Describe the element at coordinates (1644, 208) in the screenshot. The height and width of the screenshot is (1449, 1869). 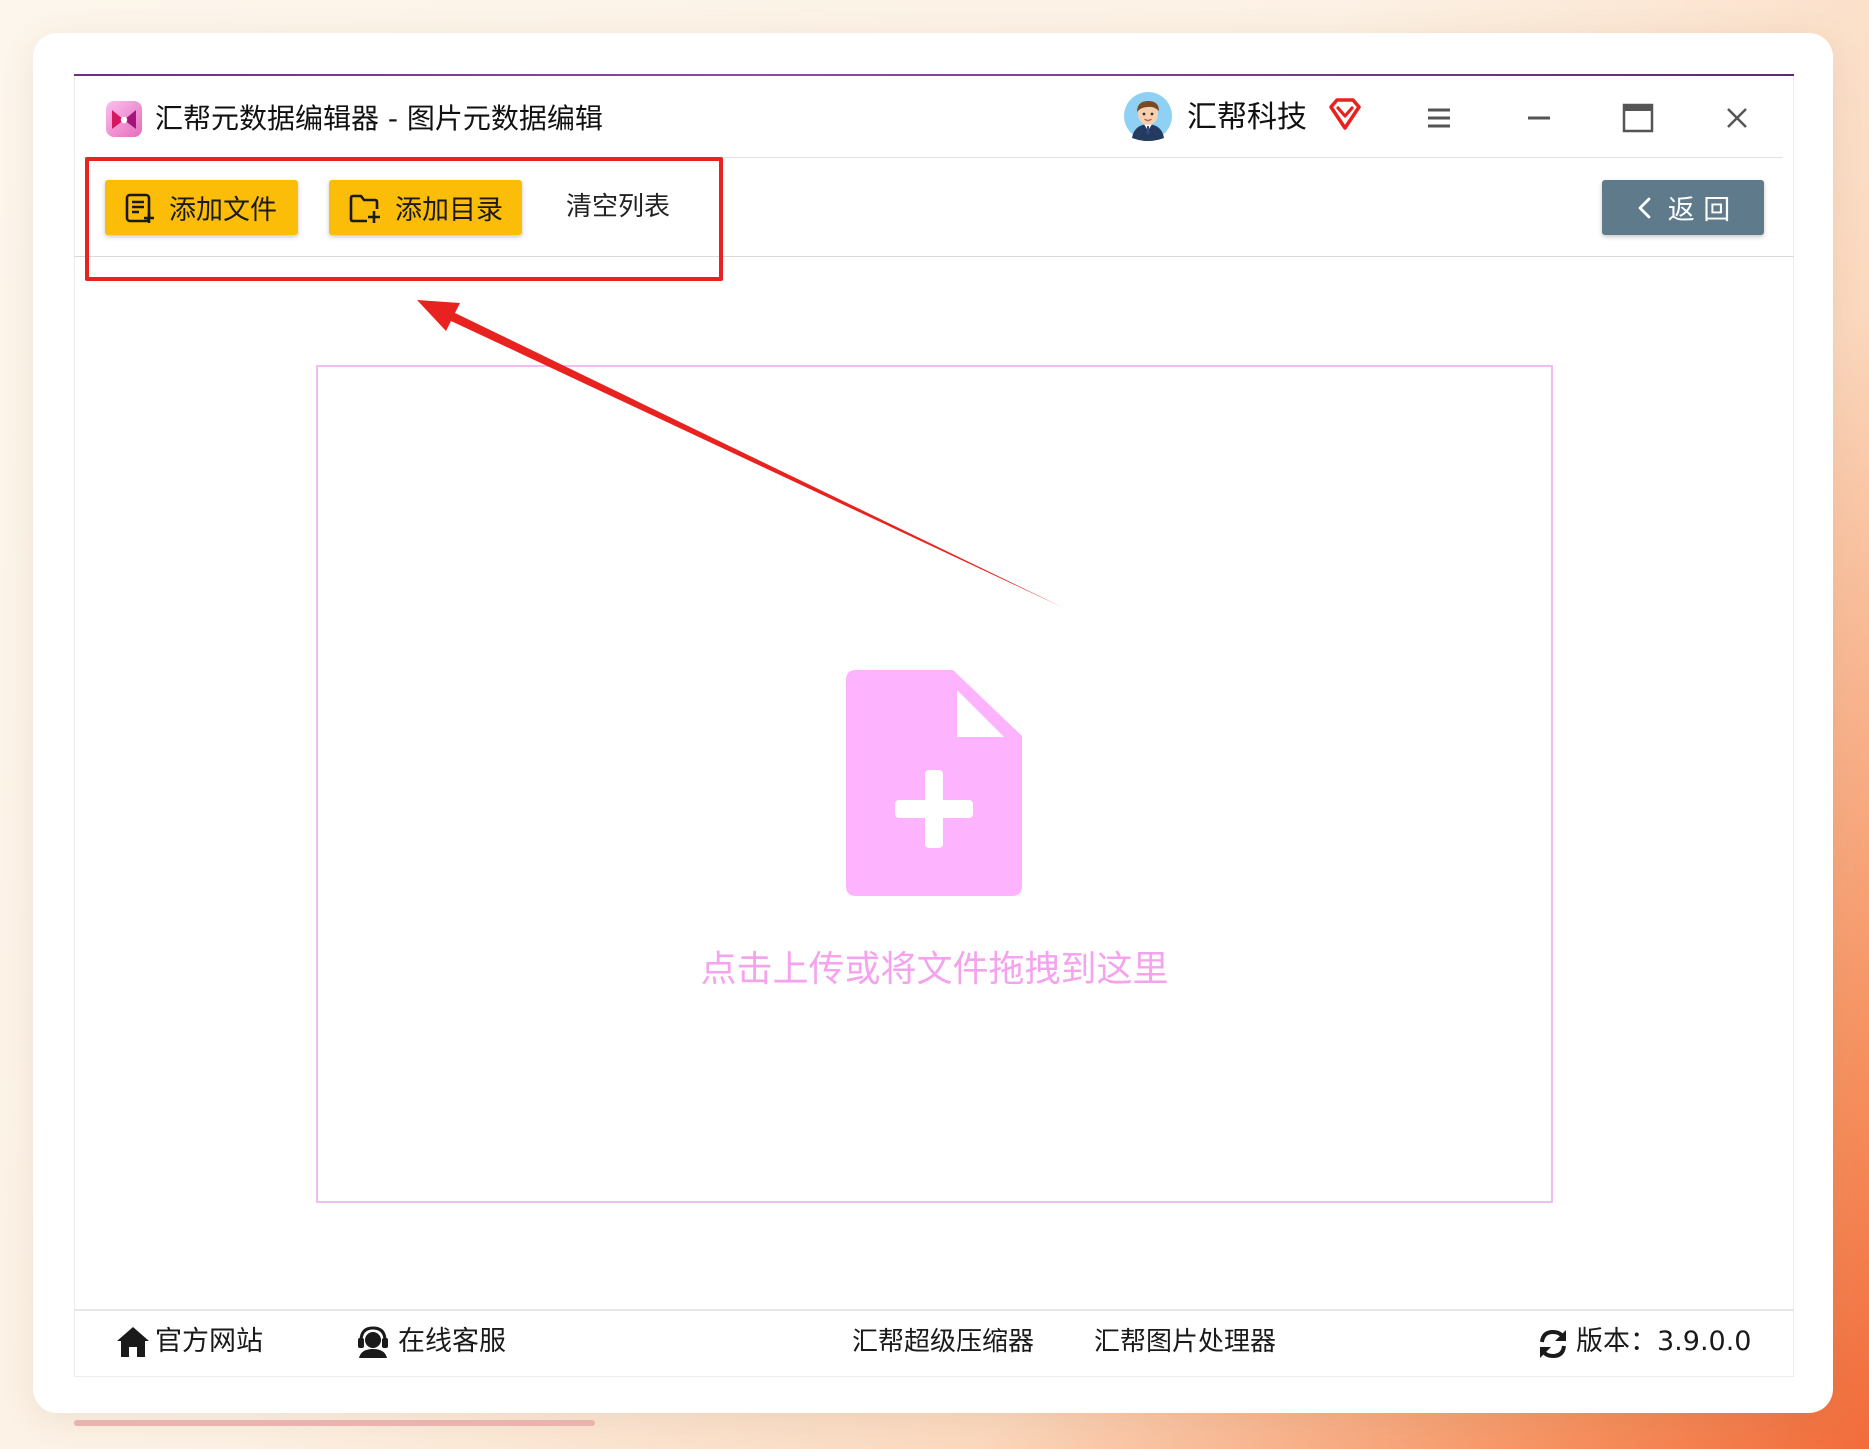
I see `chevron-left-icon` at that location.